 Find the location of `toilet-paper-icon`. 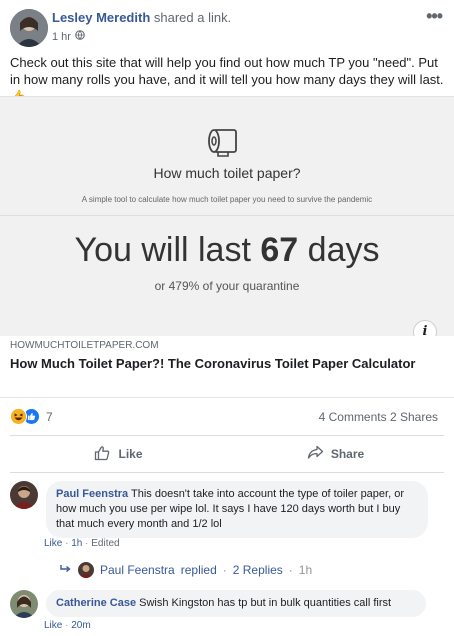

toilet-paper-icon is located at coordinates (224, 143).